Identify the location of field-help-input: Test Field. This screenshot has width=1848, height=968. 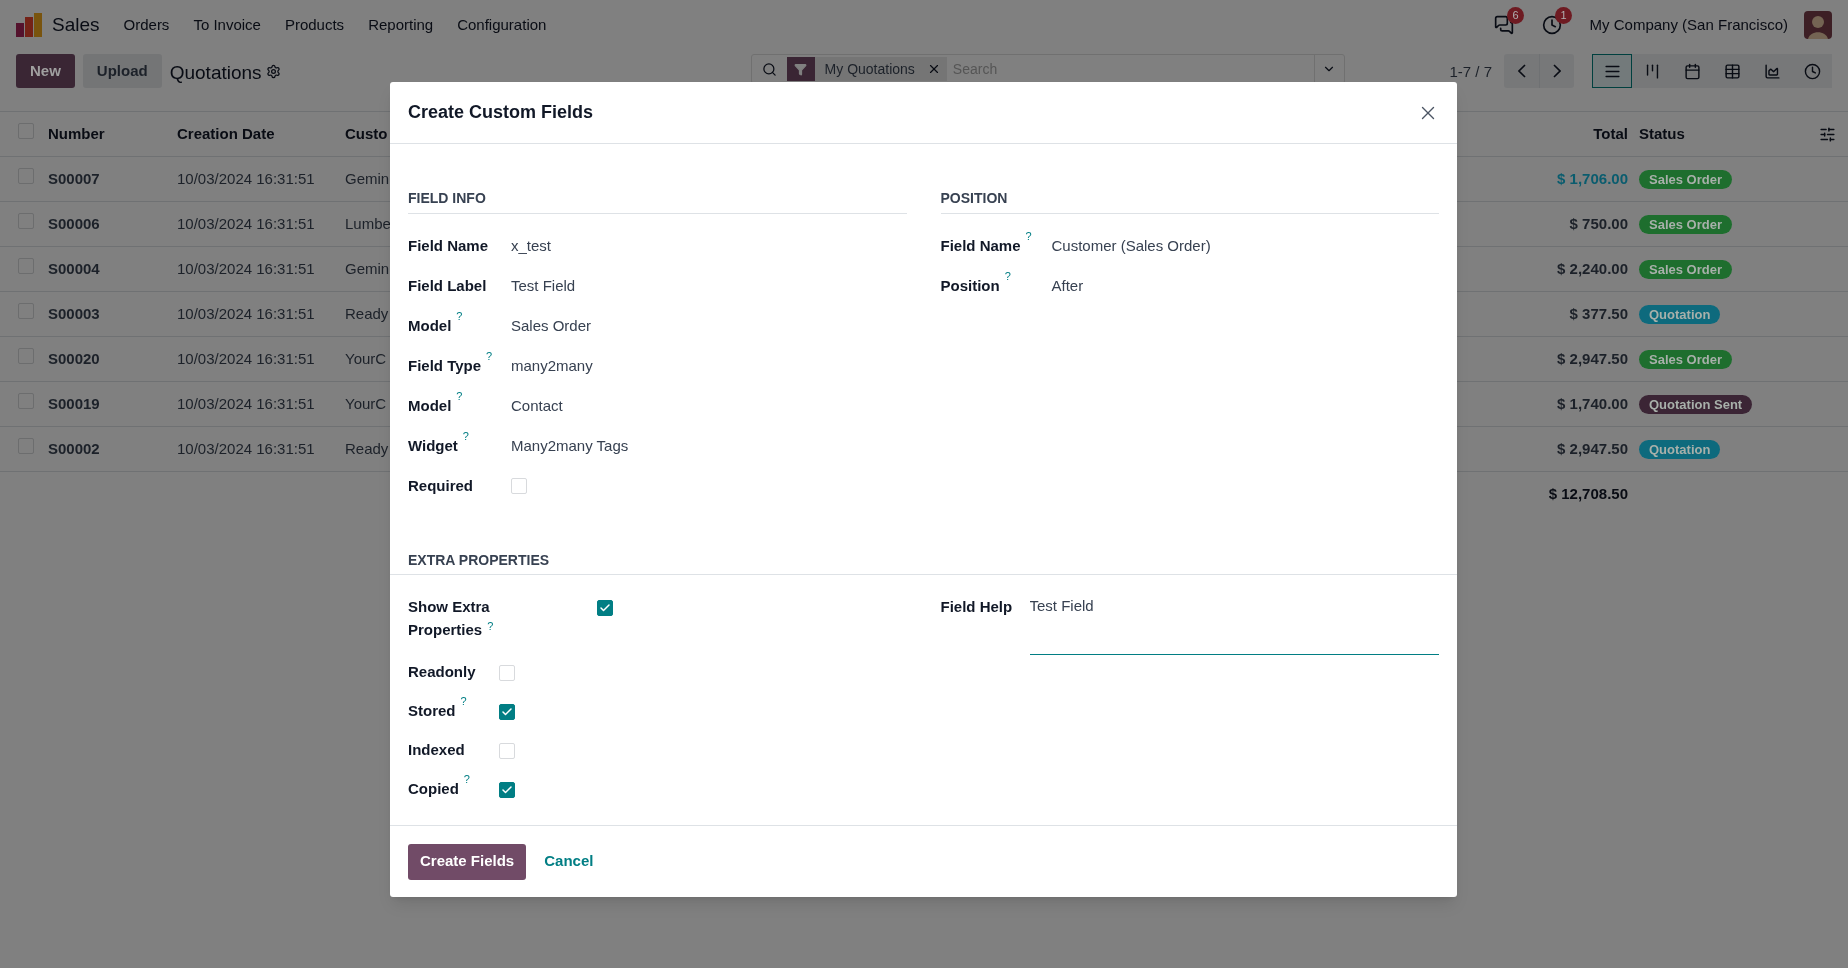
(1234, 625).